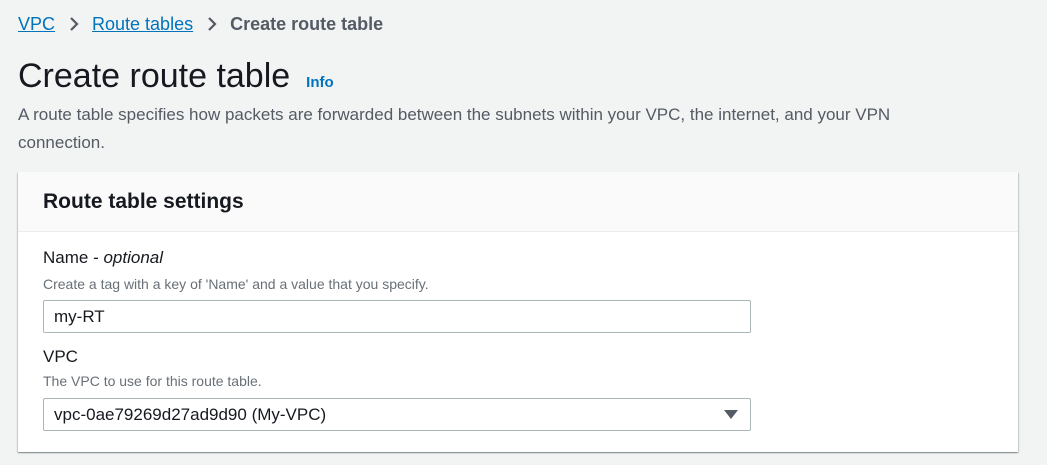  What do you see at coordinates (73, 257) in the screenshot?
I see `name-label-text: Name -` at bounding box center [73, 257].